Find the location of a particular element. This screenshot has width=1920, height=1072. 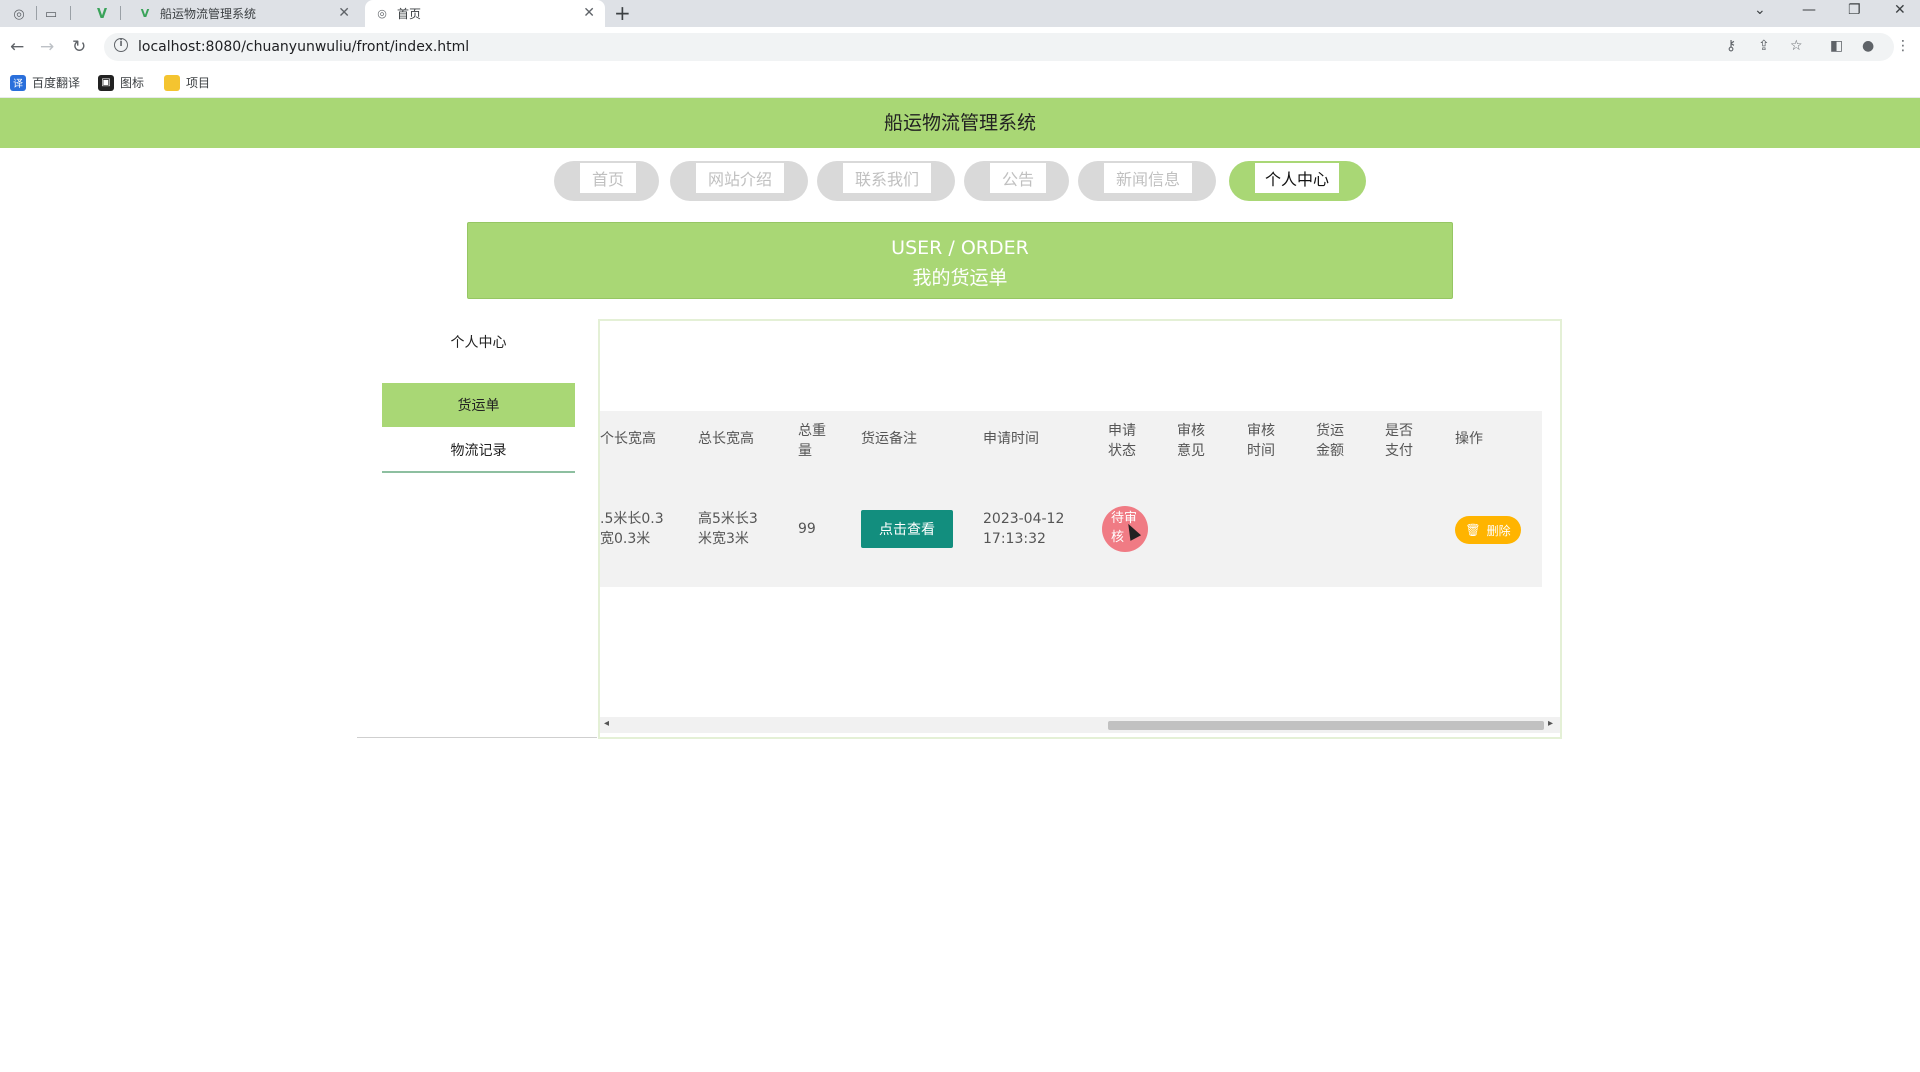

sidebar-item-user-center: 个人中心 is located at coordinates (478, 342).